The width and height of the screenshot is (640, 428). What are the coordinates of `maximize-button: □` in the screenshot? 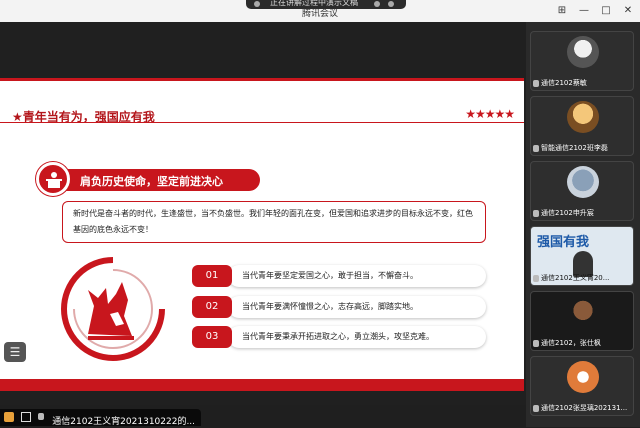 It's located at (606, 11).